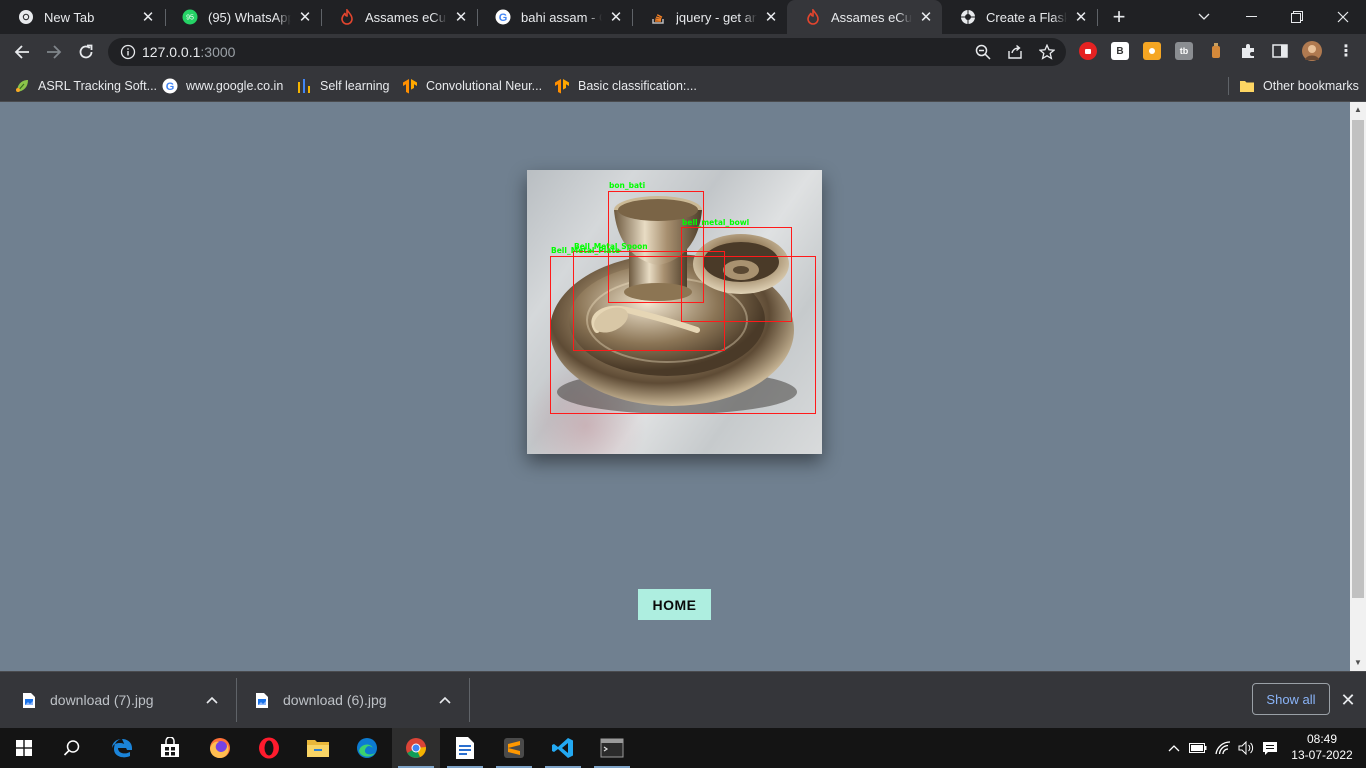 This screenshot has height=768, width=1366. I want to click on site-info-icon, so click(128, 52).